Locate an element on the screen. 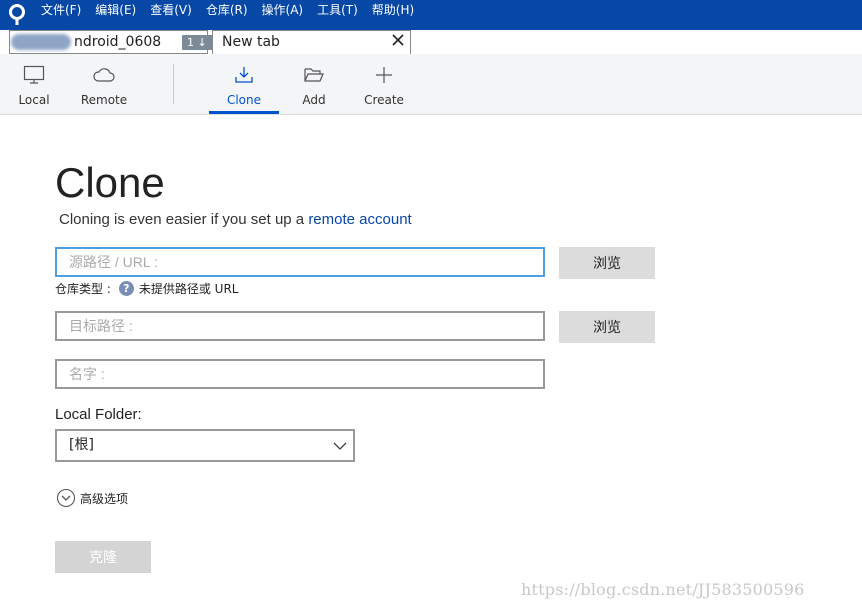 The width and height of the screenshot is (862, 610). toolbar-local-button: Local is located at coordinates (34, 84).